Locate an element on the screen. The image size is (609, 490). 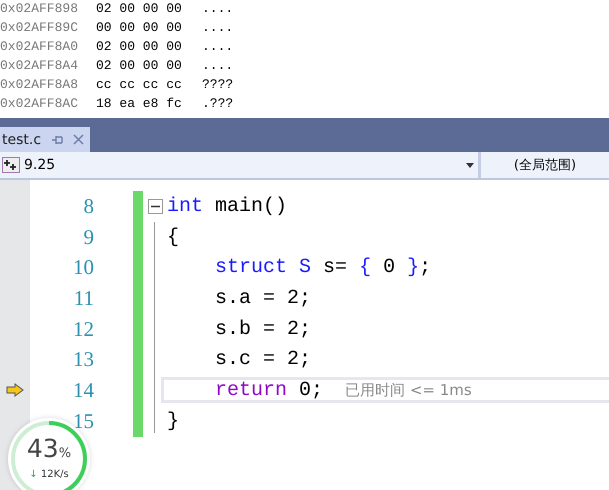
memory-ascii: .??? is located at coordinates (218, 103).